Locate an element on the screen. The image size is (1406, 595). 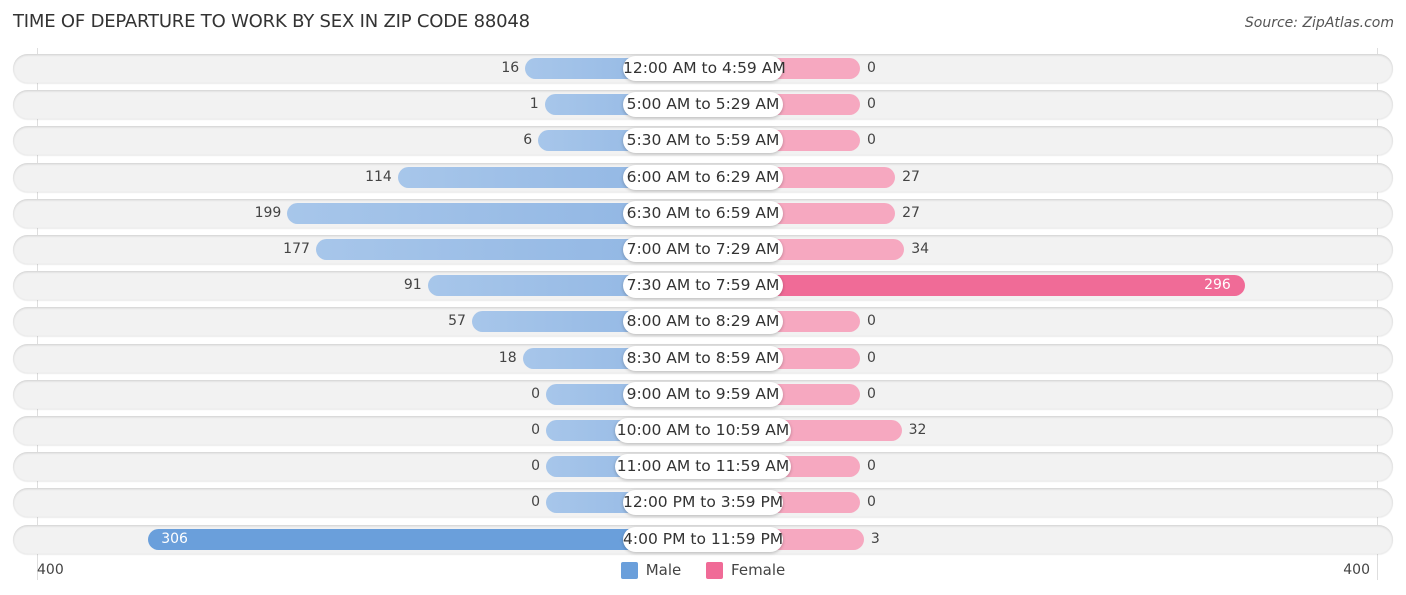
category-label: 10:00 AM to 10:59 AM is located at coordinates (703, 430).